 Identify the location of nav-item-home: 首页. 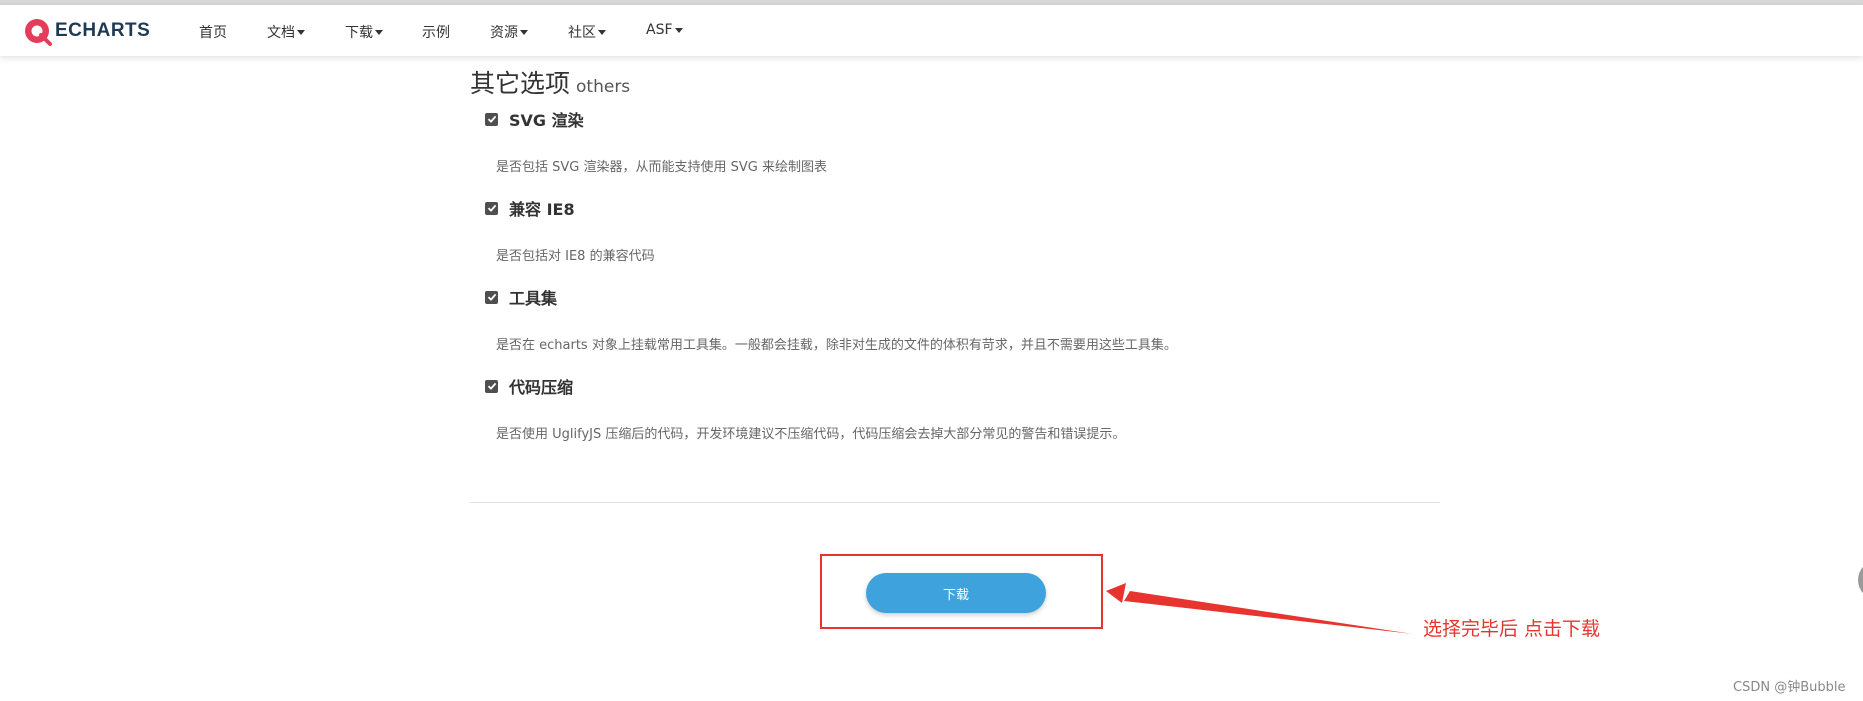
(213, 32).